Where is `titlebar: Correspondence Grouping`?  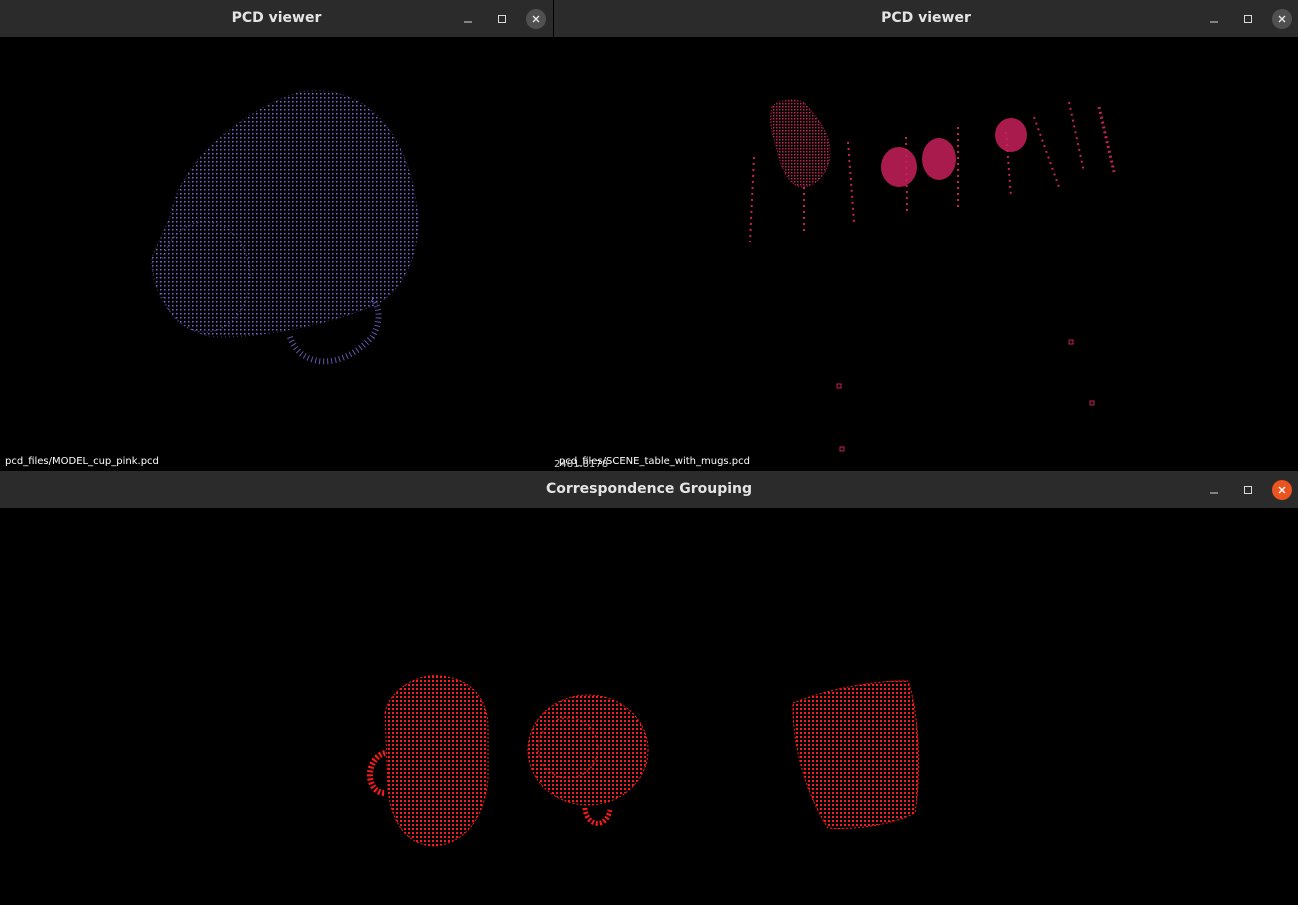 titlebar: Correspondence Grouping is located at coordinates (649, 490).